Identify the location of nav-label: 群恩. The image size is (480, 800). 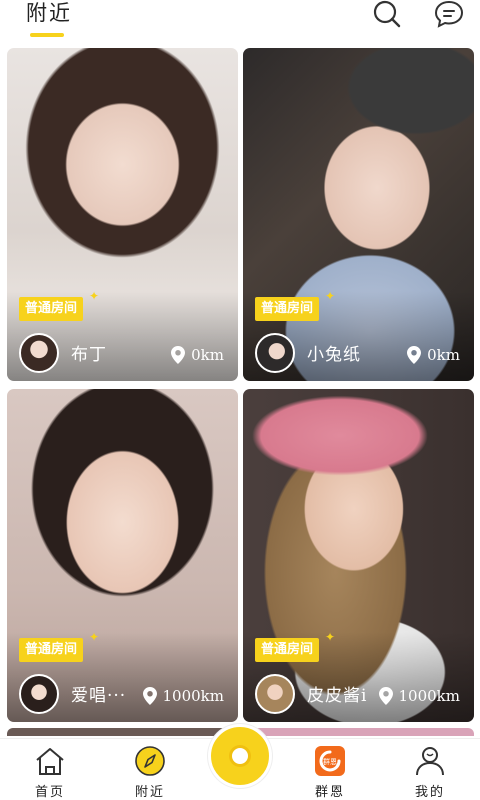
(329, 792).